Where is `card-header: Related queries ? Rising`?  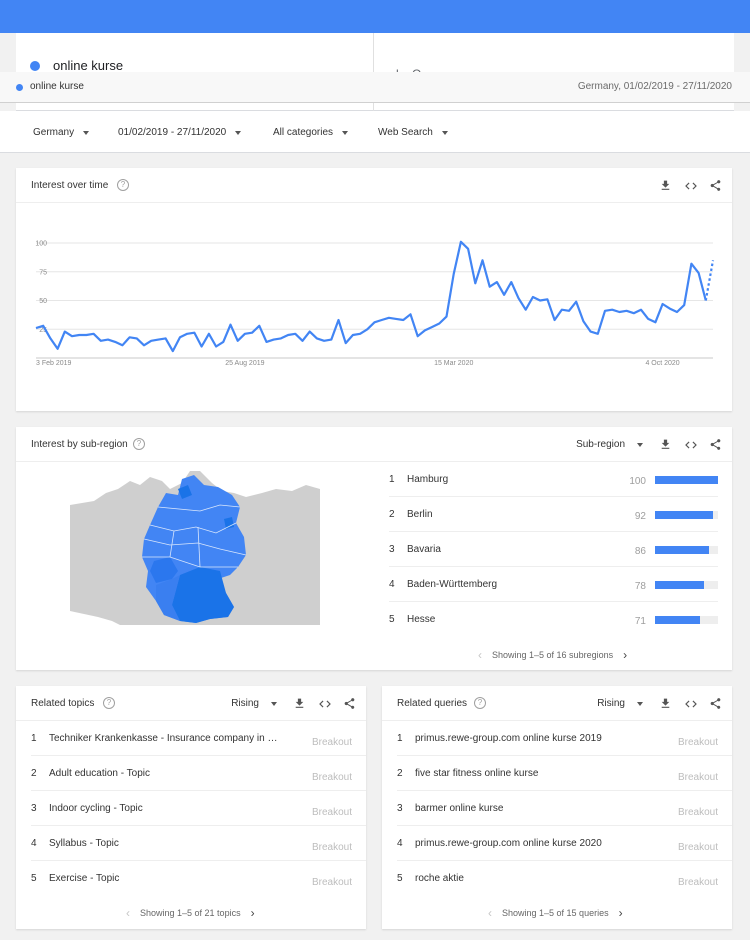 card-header: Related queries ? Rising is located at coordinates (557, 703).